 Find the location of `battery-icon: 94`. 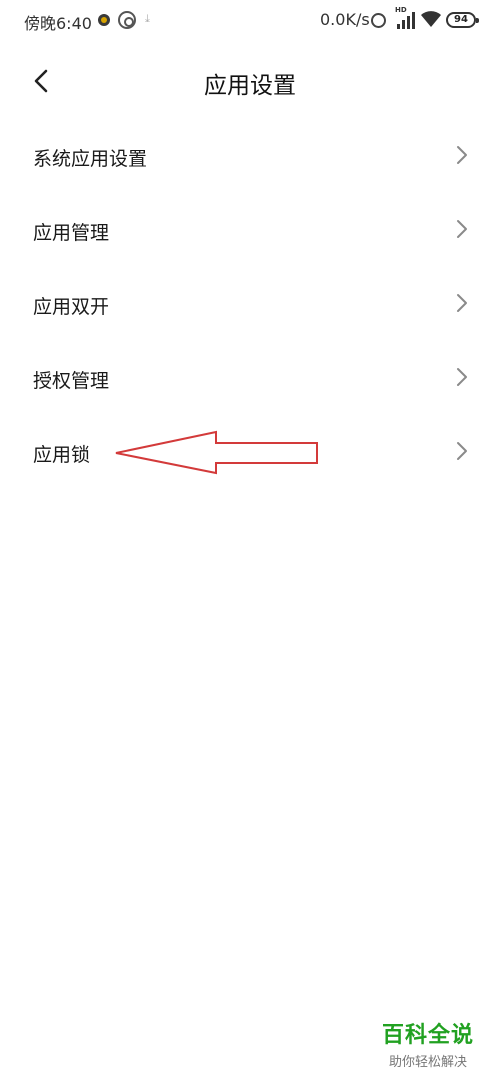

battery-icon: 94 is located at coordinates (462, 20).